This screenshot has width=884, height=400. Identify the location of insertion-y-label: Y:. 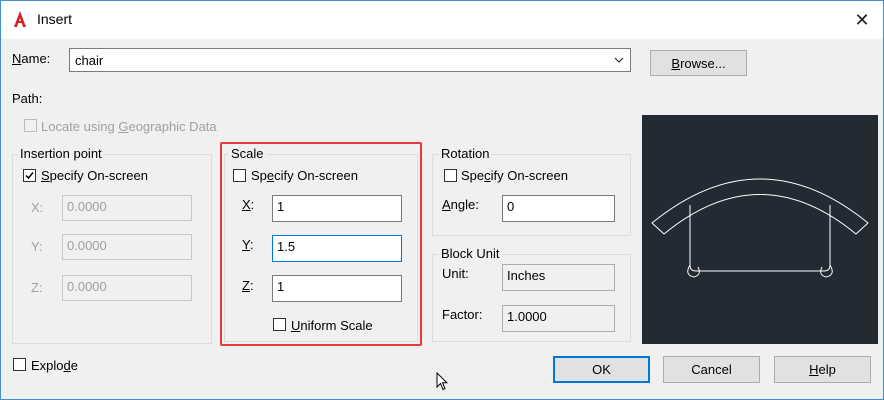
(37, 246).